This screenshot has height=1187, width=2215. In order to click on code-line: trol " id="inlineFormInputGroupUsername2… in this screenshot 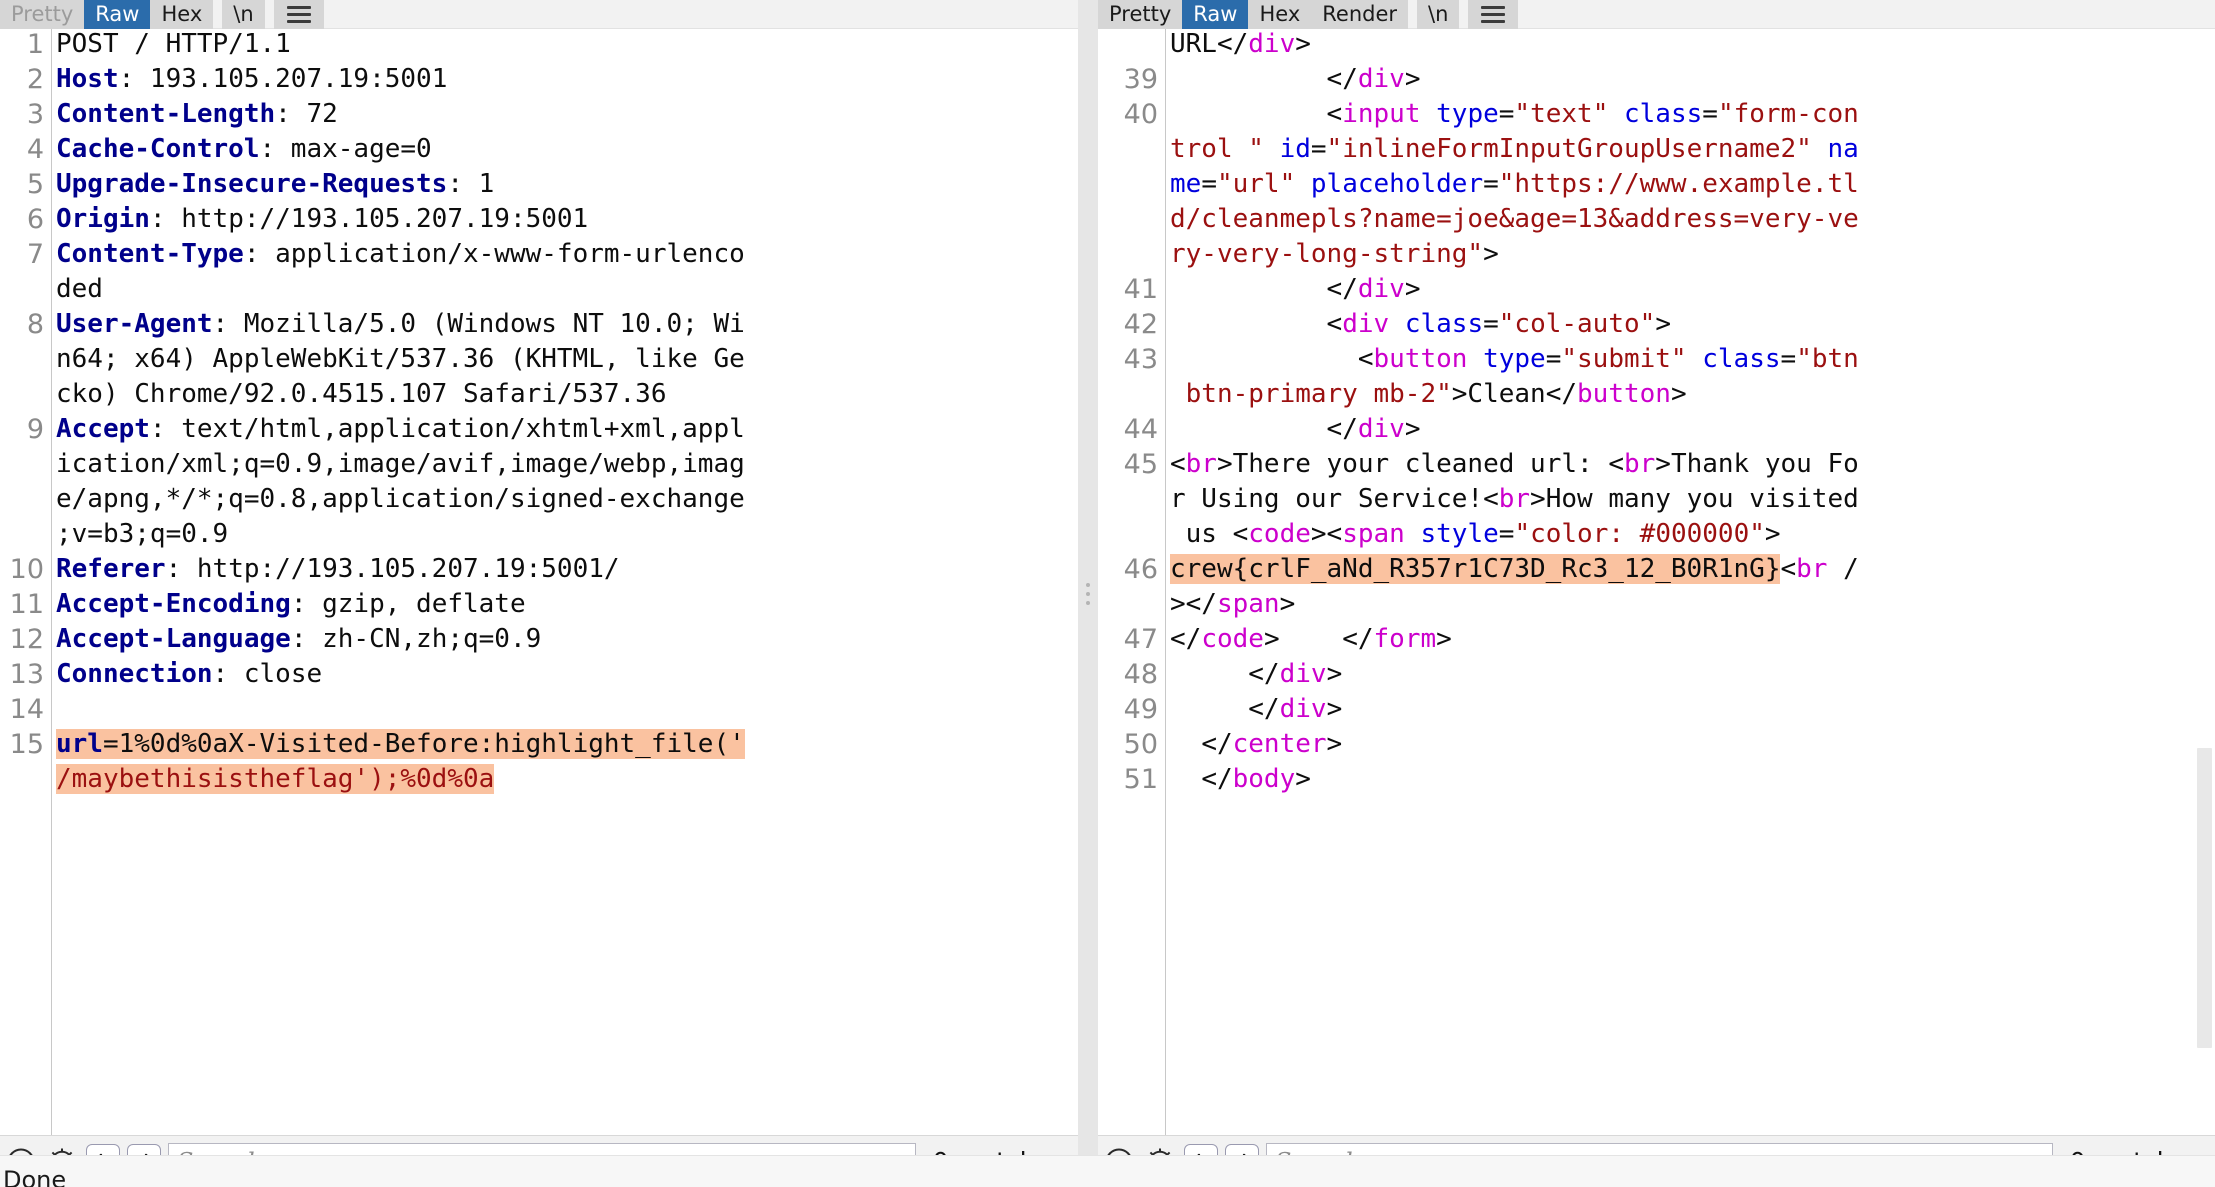, I will do `click(1514, 149)`.